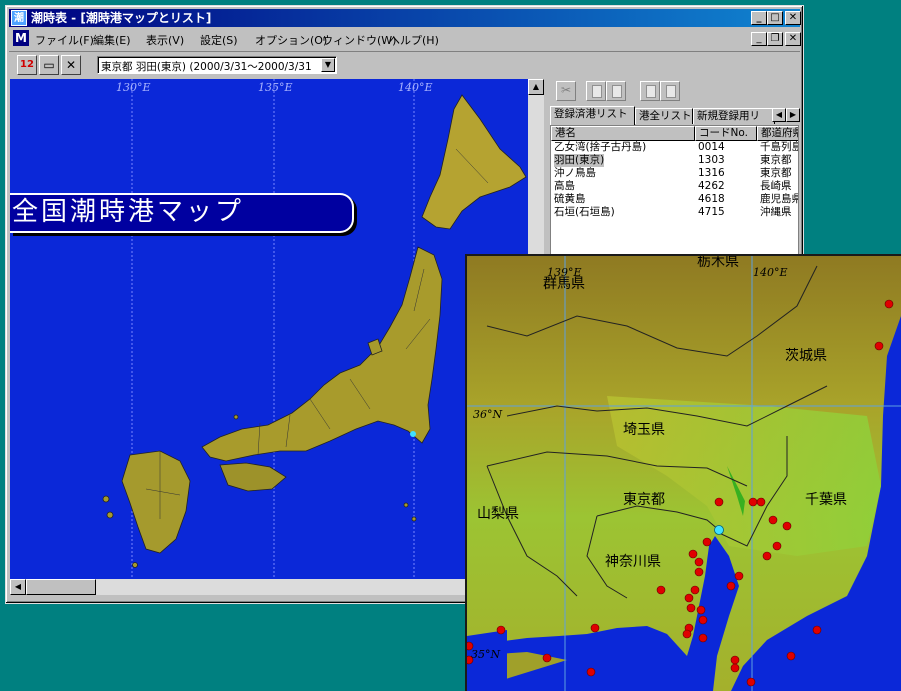 This screenshot has width=901, height=691. What do you see at coordinates (414, 40) in the screenshot?
I see `menu-help: ヘルプ(H)` at bounding box center [414, 40].